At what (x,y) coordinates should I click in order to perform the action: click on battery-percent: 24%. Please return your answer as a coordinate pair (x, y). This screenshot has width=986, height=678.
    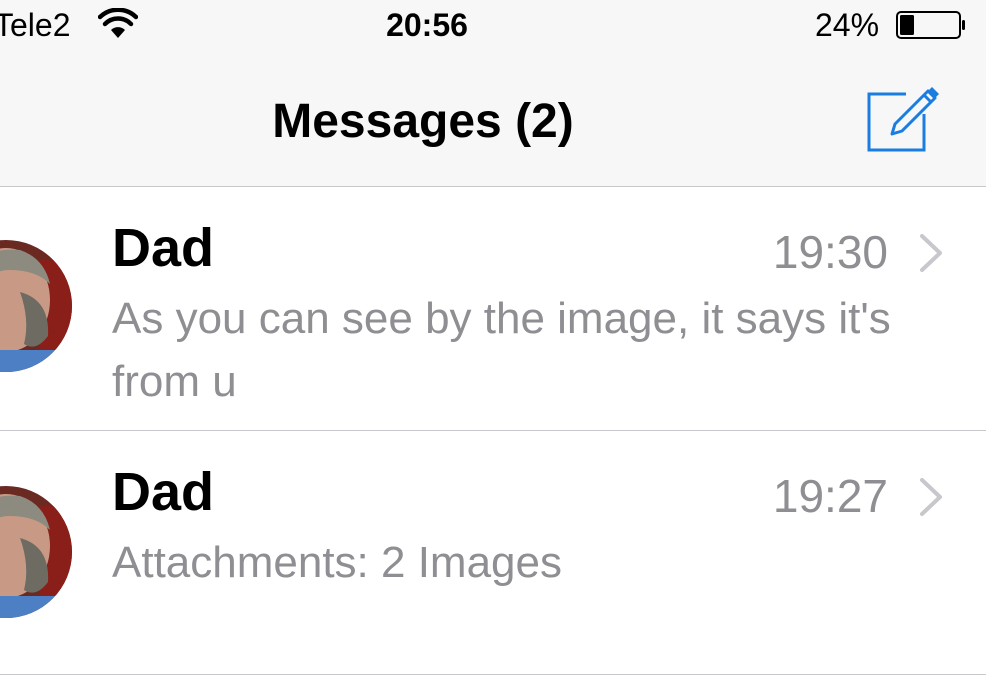
    Looking at the image, I should click on (847, 25).